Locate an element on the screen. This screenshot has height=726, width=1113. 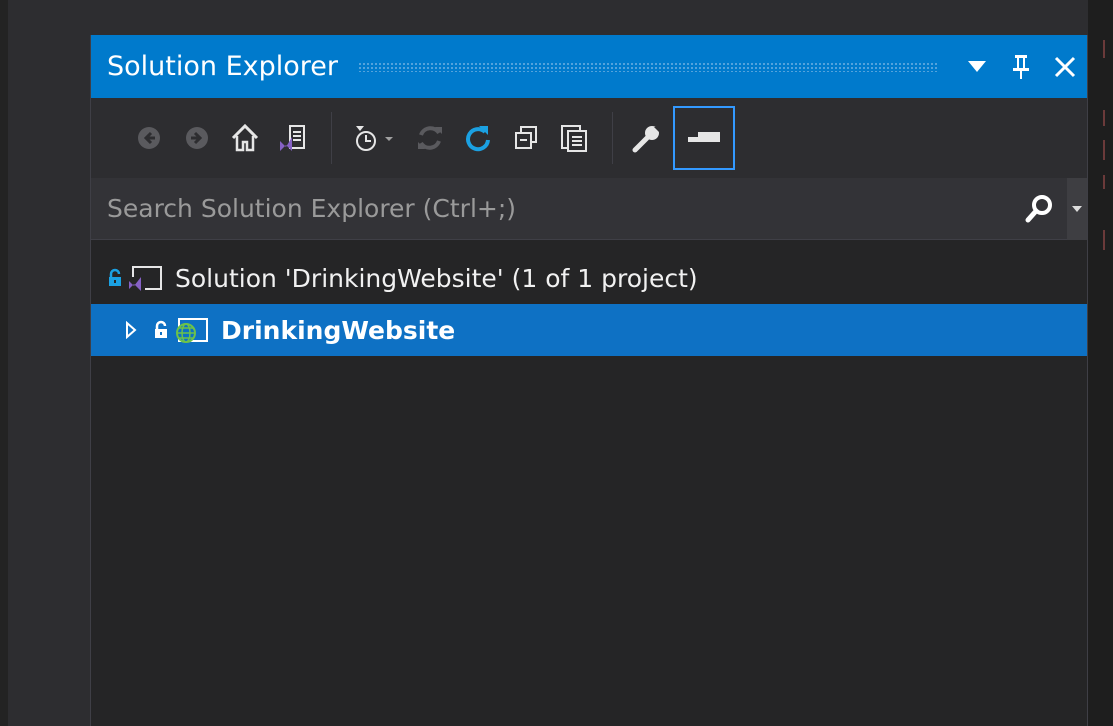
tree-item-project: DrinkingWebsite is located at coordinates (589, 330).